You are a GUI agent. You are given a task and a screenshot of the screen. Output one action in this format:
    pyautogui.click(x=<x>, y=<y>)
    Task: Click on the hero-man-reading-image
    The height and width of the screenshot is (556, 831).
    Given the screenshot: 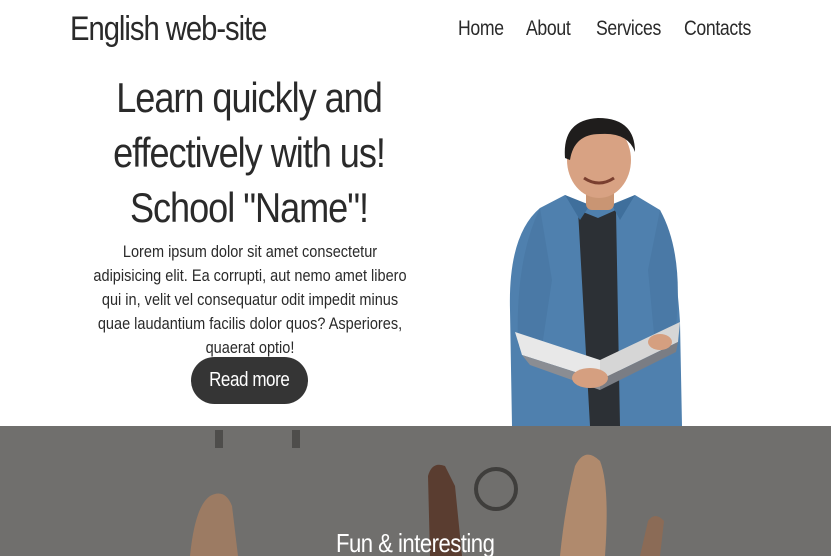 What is the action you would take?
    pyautogui.click(x=595, y=272)
    